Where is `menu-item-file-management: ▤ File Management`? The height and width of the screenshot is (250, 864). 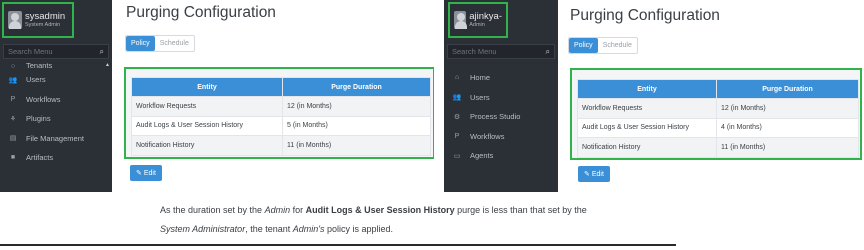 menu-item-file-management: ▤ File Management is located at coordinates (56, 139).